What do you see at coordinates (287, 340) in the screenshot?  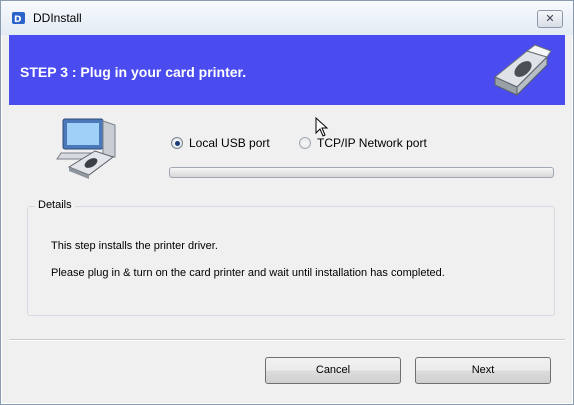 I see `button-separator` at bounding box center [287, 340].